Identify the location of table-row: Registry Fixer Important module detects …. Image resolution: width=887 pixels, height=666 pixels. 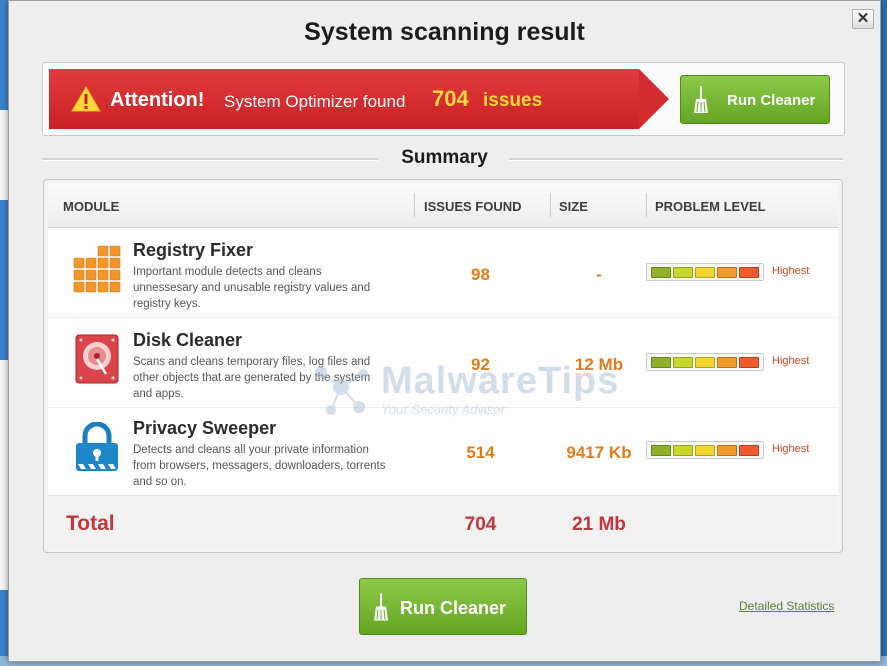
(443, 273).